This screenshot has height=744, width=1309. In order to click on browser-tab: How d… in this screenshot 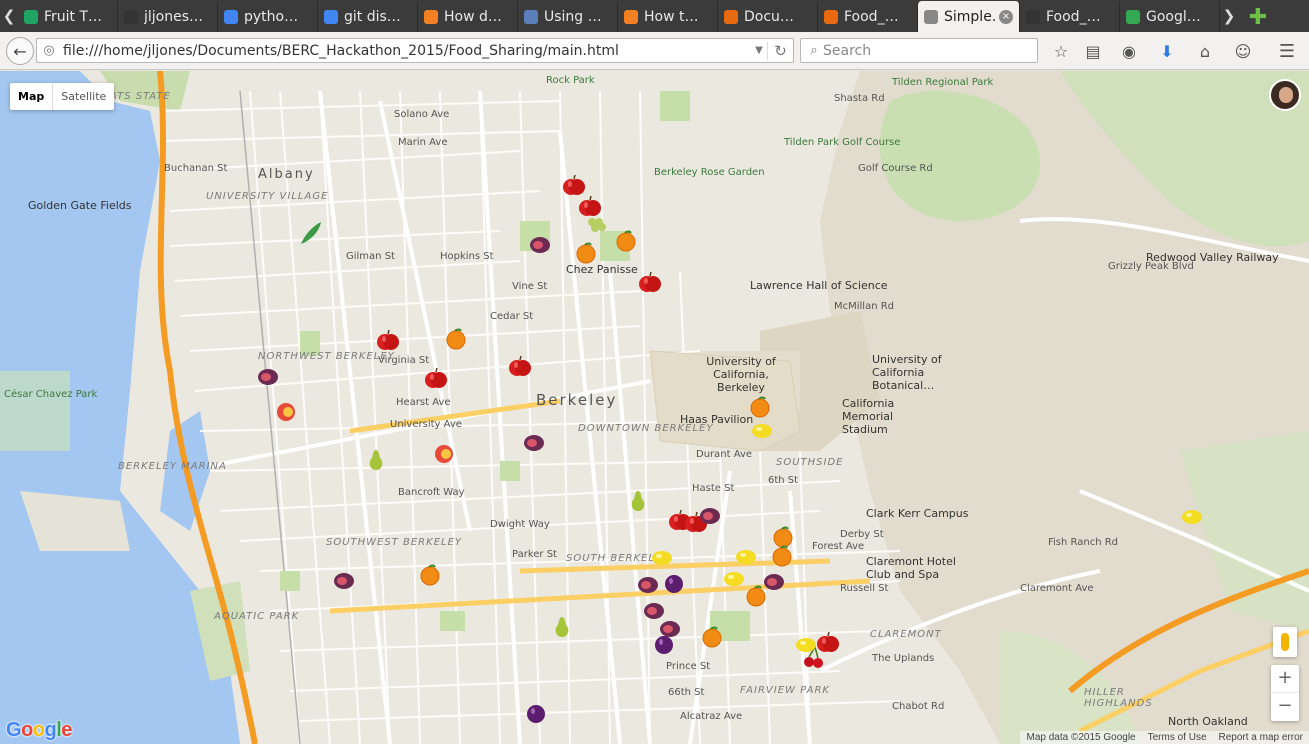, I will do `click(468, 17)`.